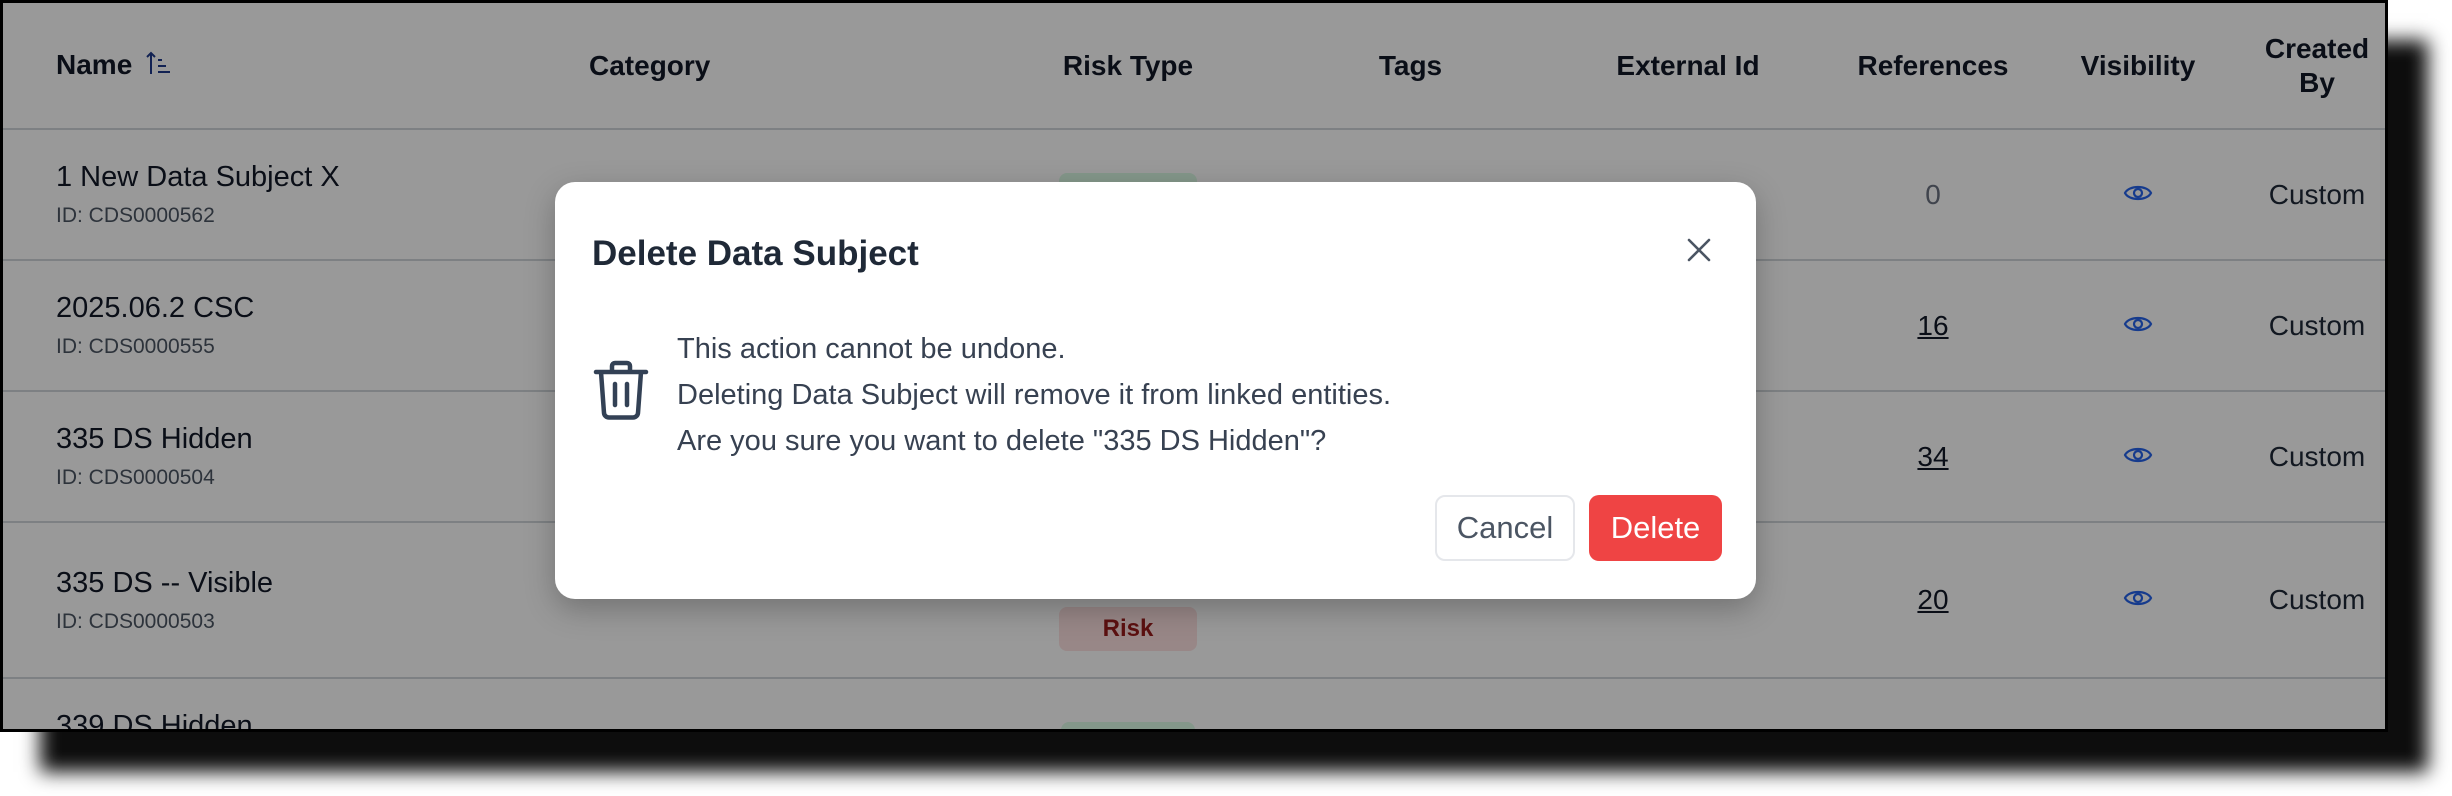 Image resolution: width=2452 pixels, height=796 pixels. Describe the element at coordinates (1655, 528) in the screenshot. I see `delete-button: Delete` at that location.